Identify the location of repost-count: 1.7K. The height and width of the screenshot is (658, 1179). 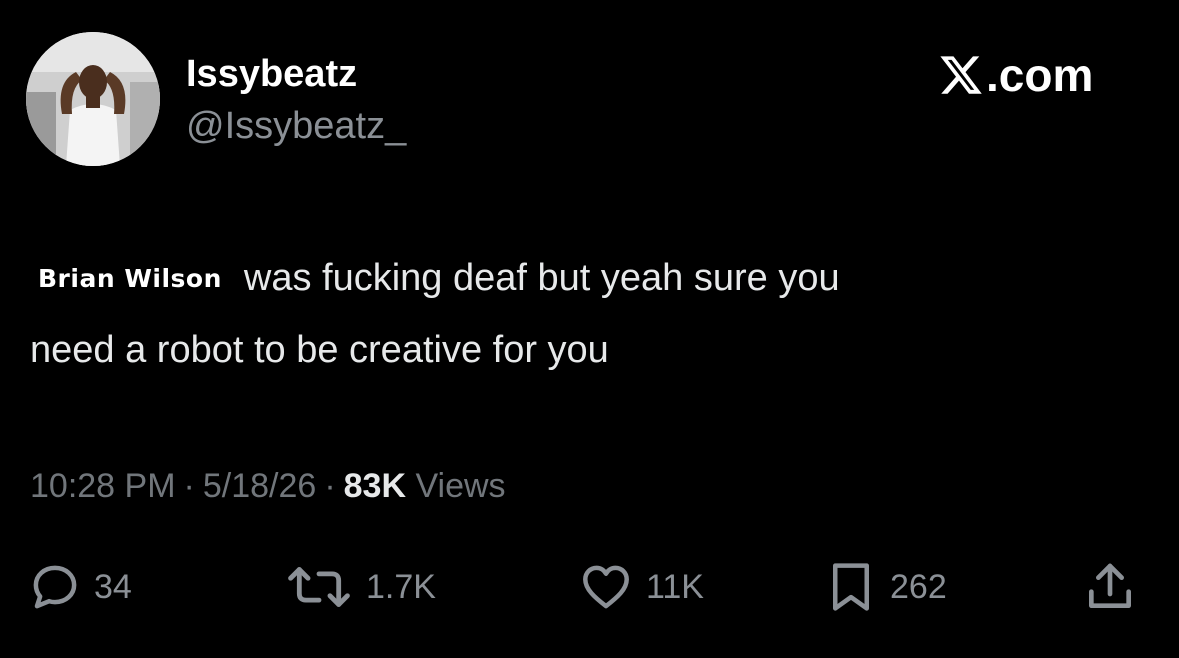
(401, 586).